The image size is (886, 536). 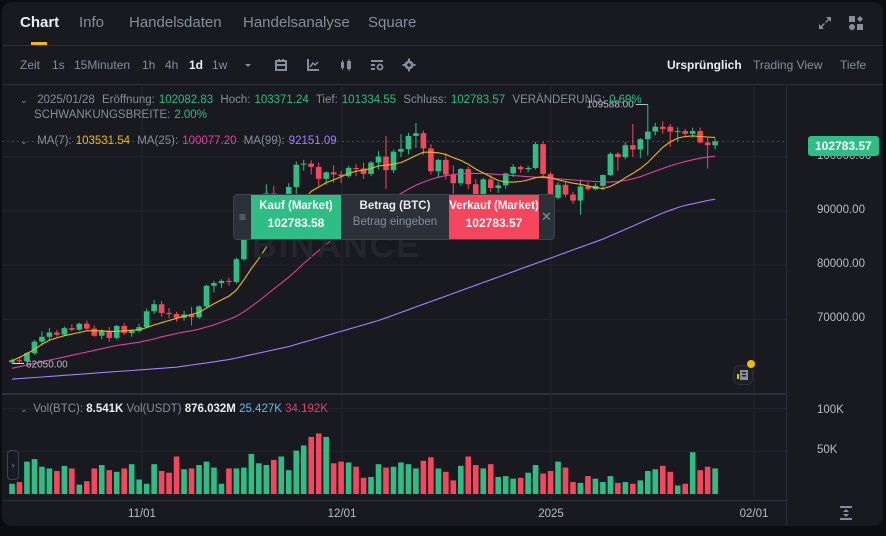 I want to click on widgets-icon, so click(x=856, y=23).